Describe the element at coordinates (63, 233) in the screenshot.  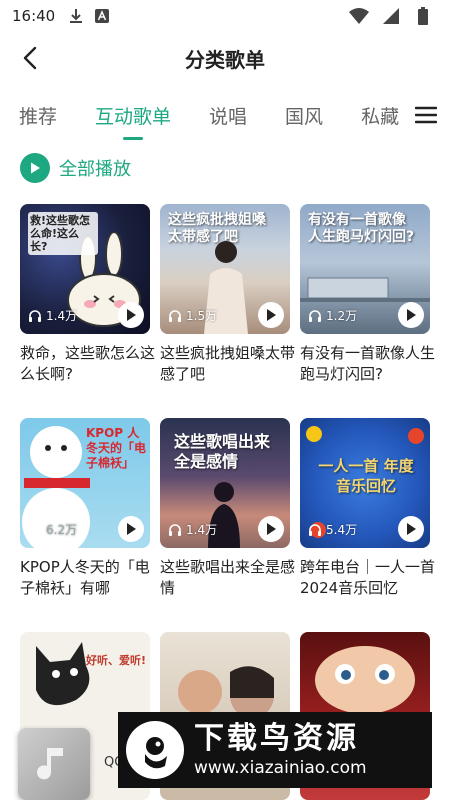
I see `cover-text: 救!这些歌怎么命!这么长?` at that location.